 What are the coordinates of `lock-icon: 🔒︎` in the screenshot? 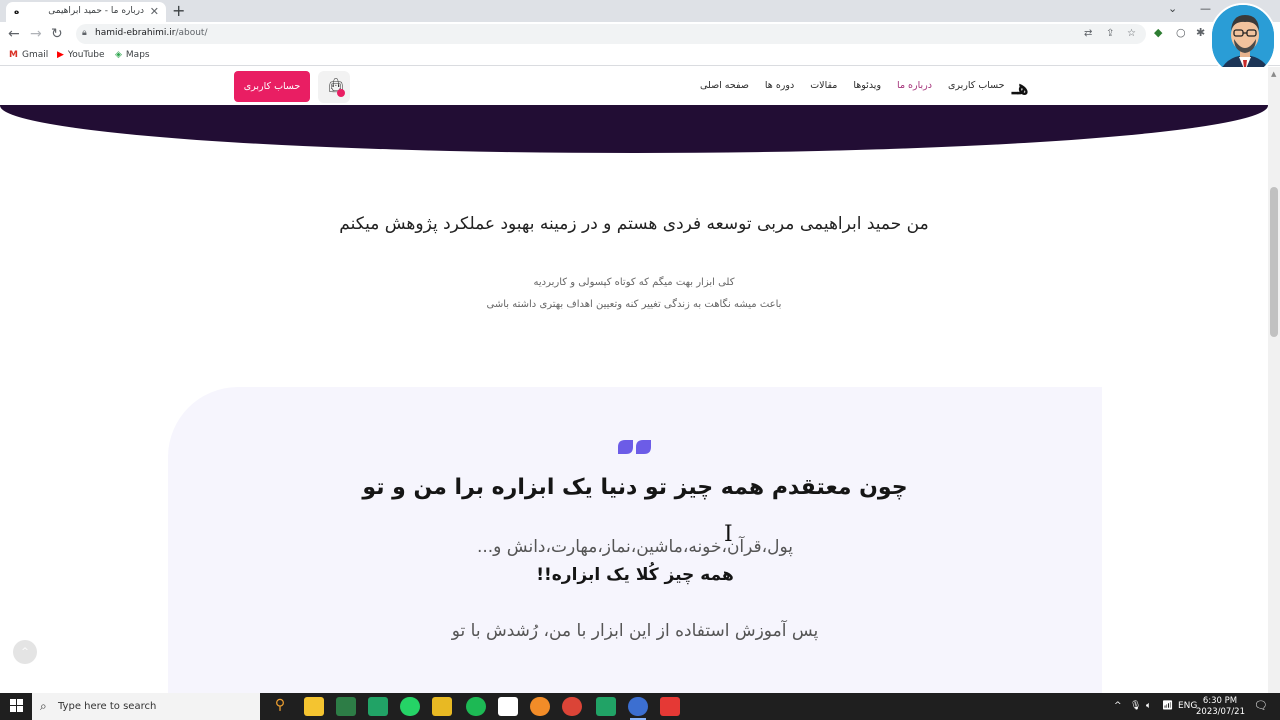 It's located at (84, 33).